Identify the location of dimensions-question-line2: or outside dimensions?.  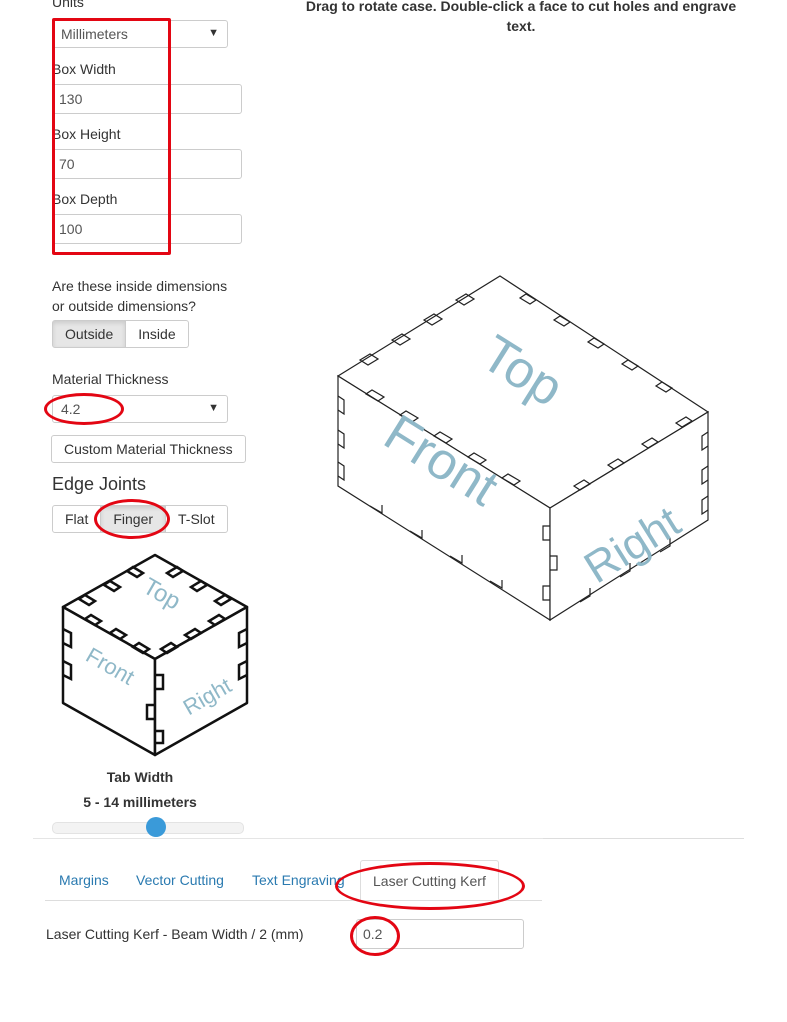
(124, 306).